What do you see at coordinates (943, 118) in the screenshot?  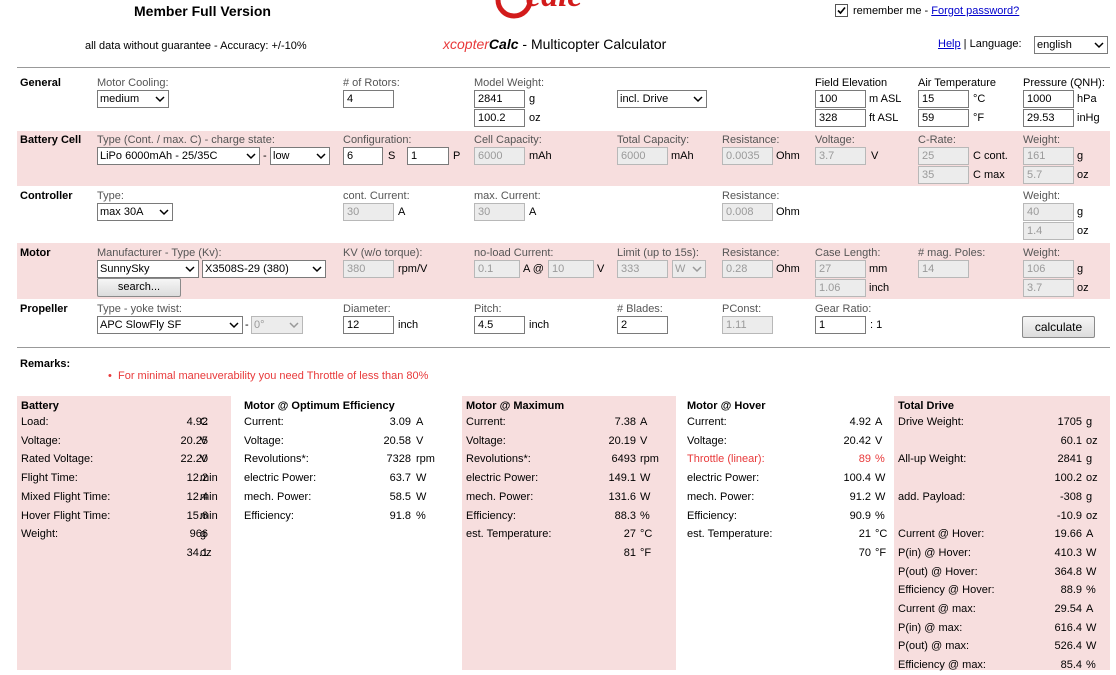 I see `air-temp-f-input: 59` at bounding box center [943, 118].